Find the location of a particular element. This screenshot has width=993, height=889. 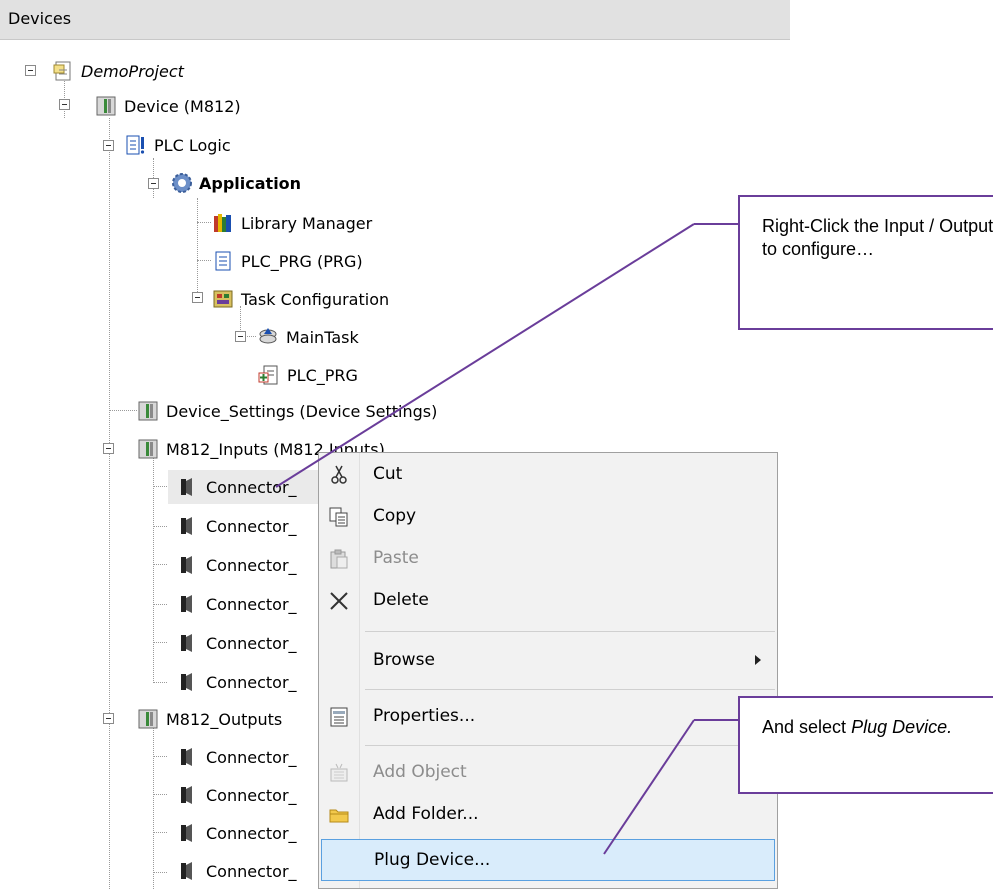

tree-item-device-m812: Device (M812) is located at coordinates (168, 106).